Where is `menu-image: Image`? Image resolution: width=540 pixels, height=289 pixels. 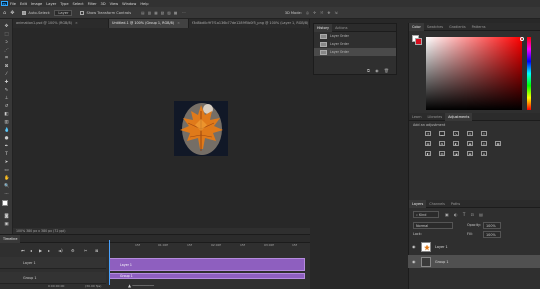
menu-image: Image is located at coordinates (36, 4).